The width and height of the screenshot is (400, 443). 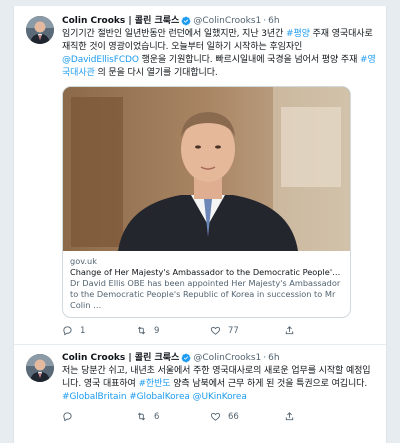 What do you see at coordinates (157, 416) in the screenshot?
I see `retweet-count: 6` at bounding box center [157, 416].